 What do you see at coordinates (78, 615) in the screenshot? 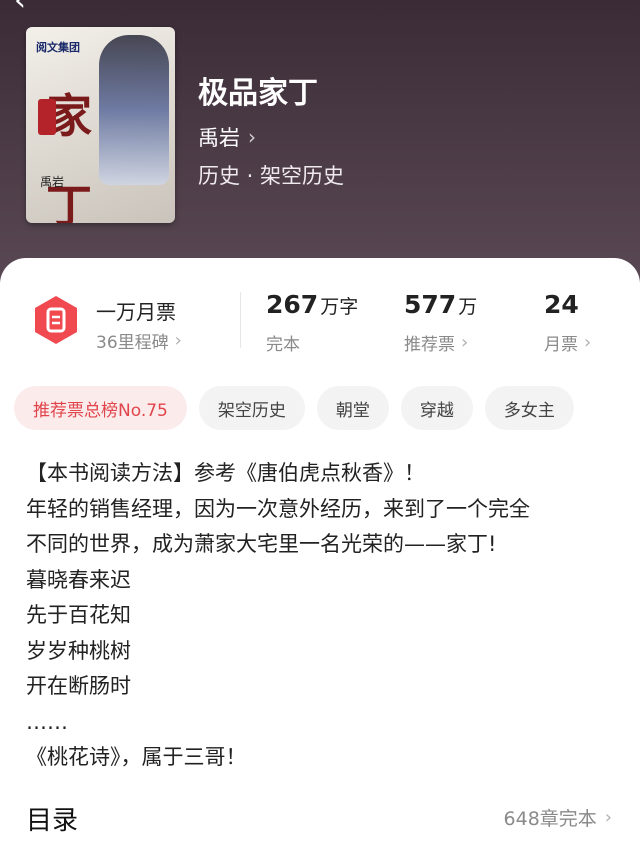
I see `synopsis-line: 先于百花知` at bounding box center [78, 615].